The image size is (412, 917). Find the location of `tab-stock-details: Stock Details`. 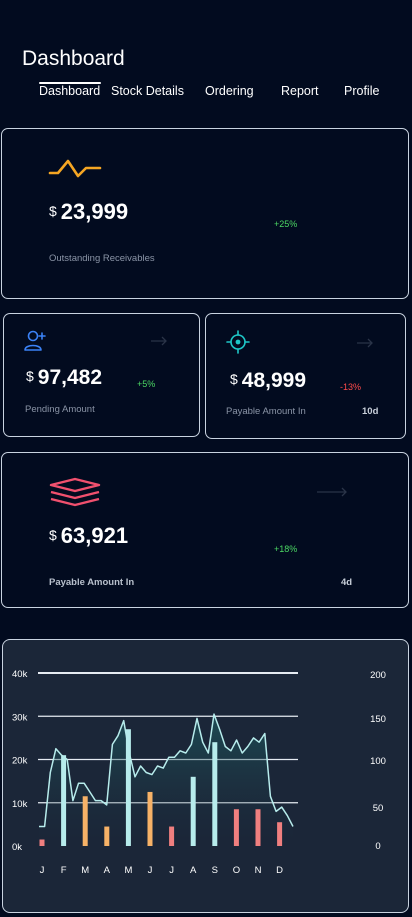

tab-stock-details: Stock Details is located at coordinates (147, 91).